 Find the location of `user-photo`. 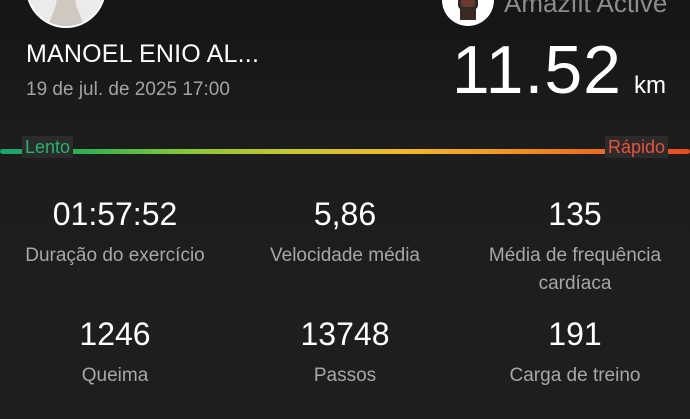

user-photo is located at coordinates (66, 13).